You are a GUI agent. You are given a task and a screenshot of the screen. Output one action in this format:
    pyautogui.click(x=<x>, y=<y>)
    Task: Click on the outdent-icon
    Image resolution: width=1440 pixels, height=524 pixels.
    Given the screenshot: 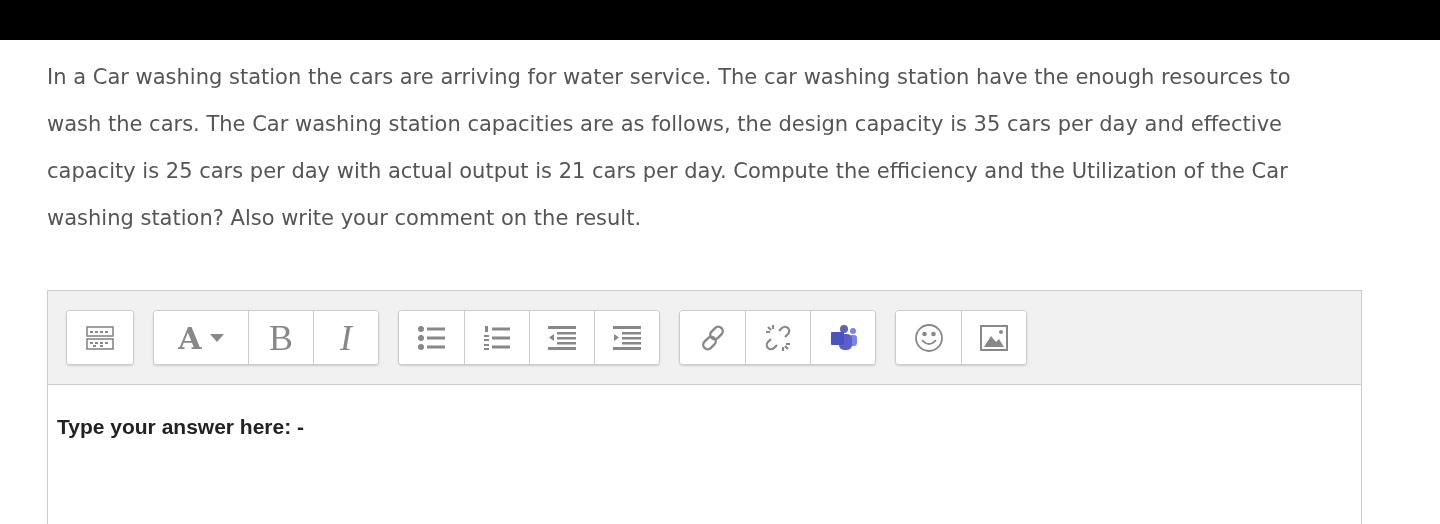 What is the action you would take?
    pyautogui.click(x=562, y=338)
    